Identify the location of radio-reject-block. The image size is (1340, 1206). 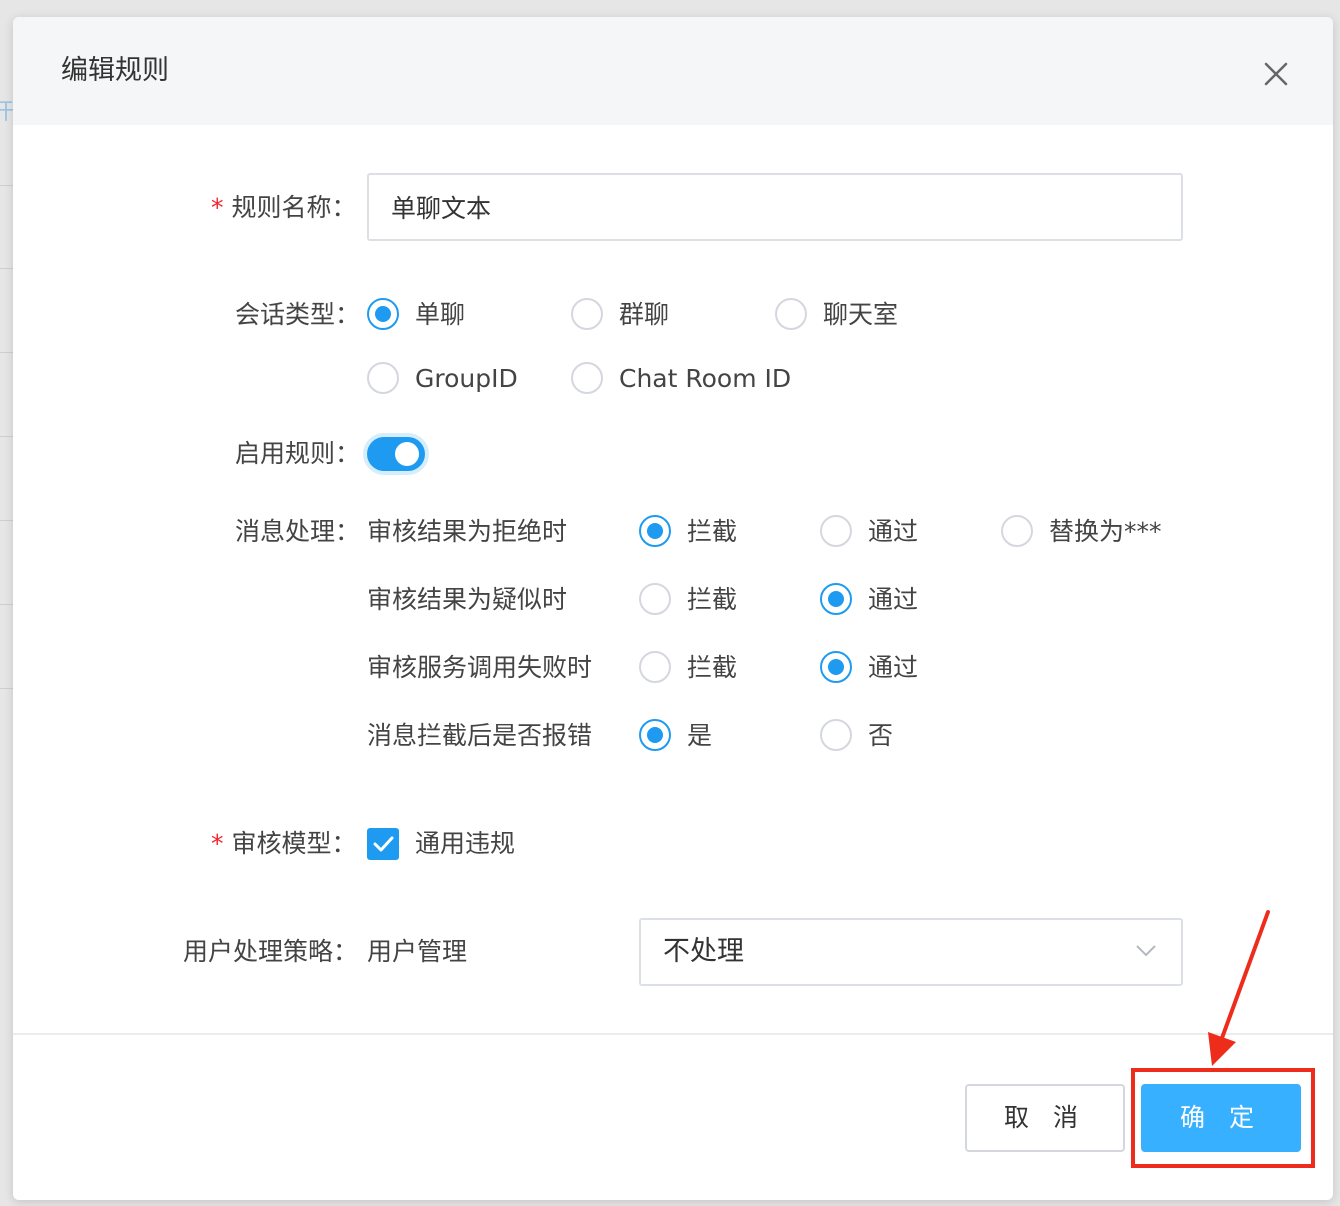
(655, 531).